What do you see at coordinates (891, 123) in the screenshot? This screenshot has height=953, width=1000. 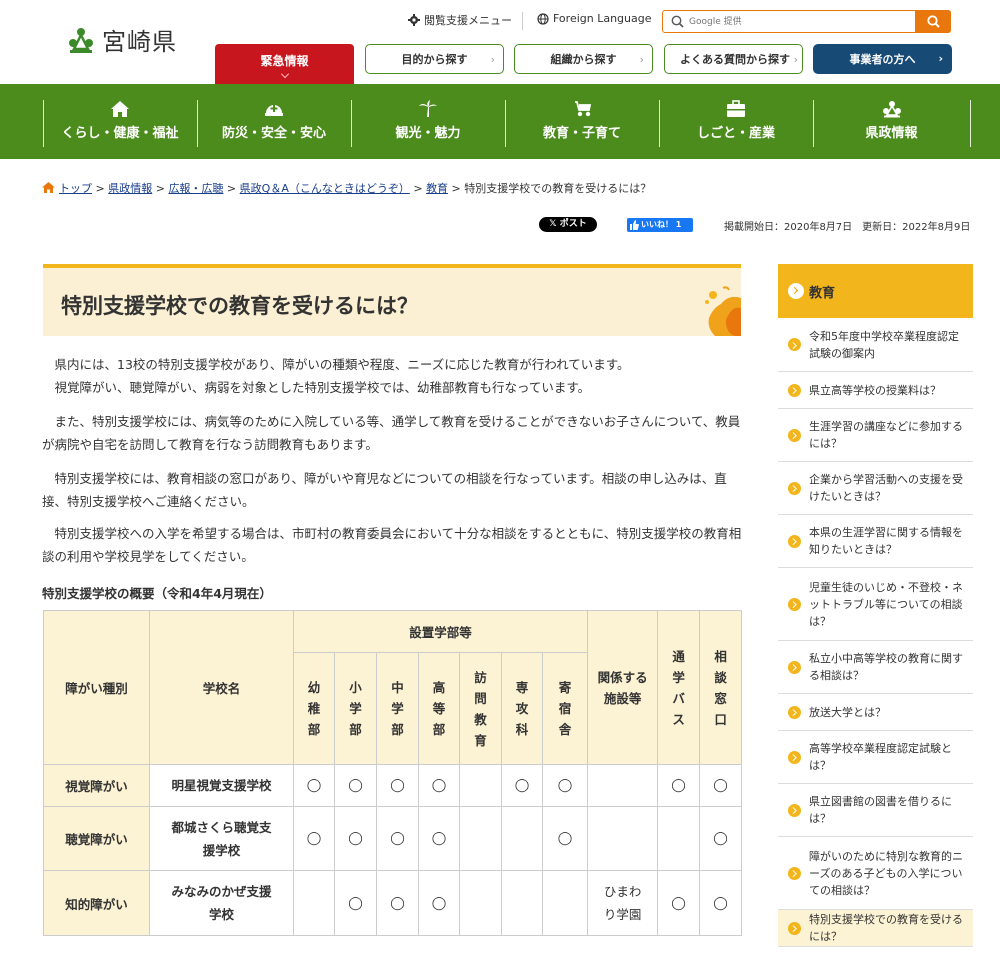 I see `nav-item-prefecture-admin: 県政情報` at bounding box center [891, 123].